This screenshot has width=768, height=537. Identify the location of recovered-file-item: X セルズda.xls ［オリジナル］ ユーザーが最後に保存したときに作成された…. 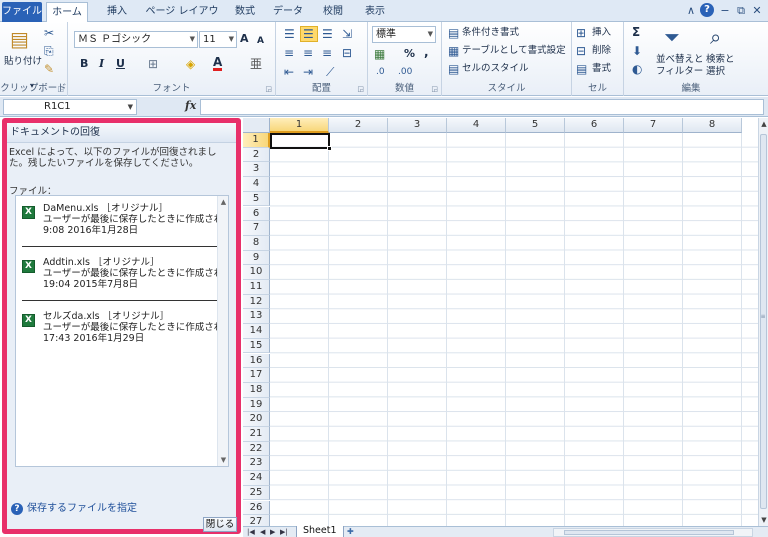
(117, 334).